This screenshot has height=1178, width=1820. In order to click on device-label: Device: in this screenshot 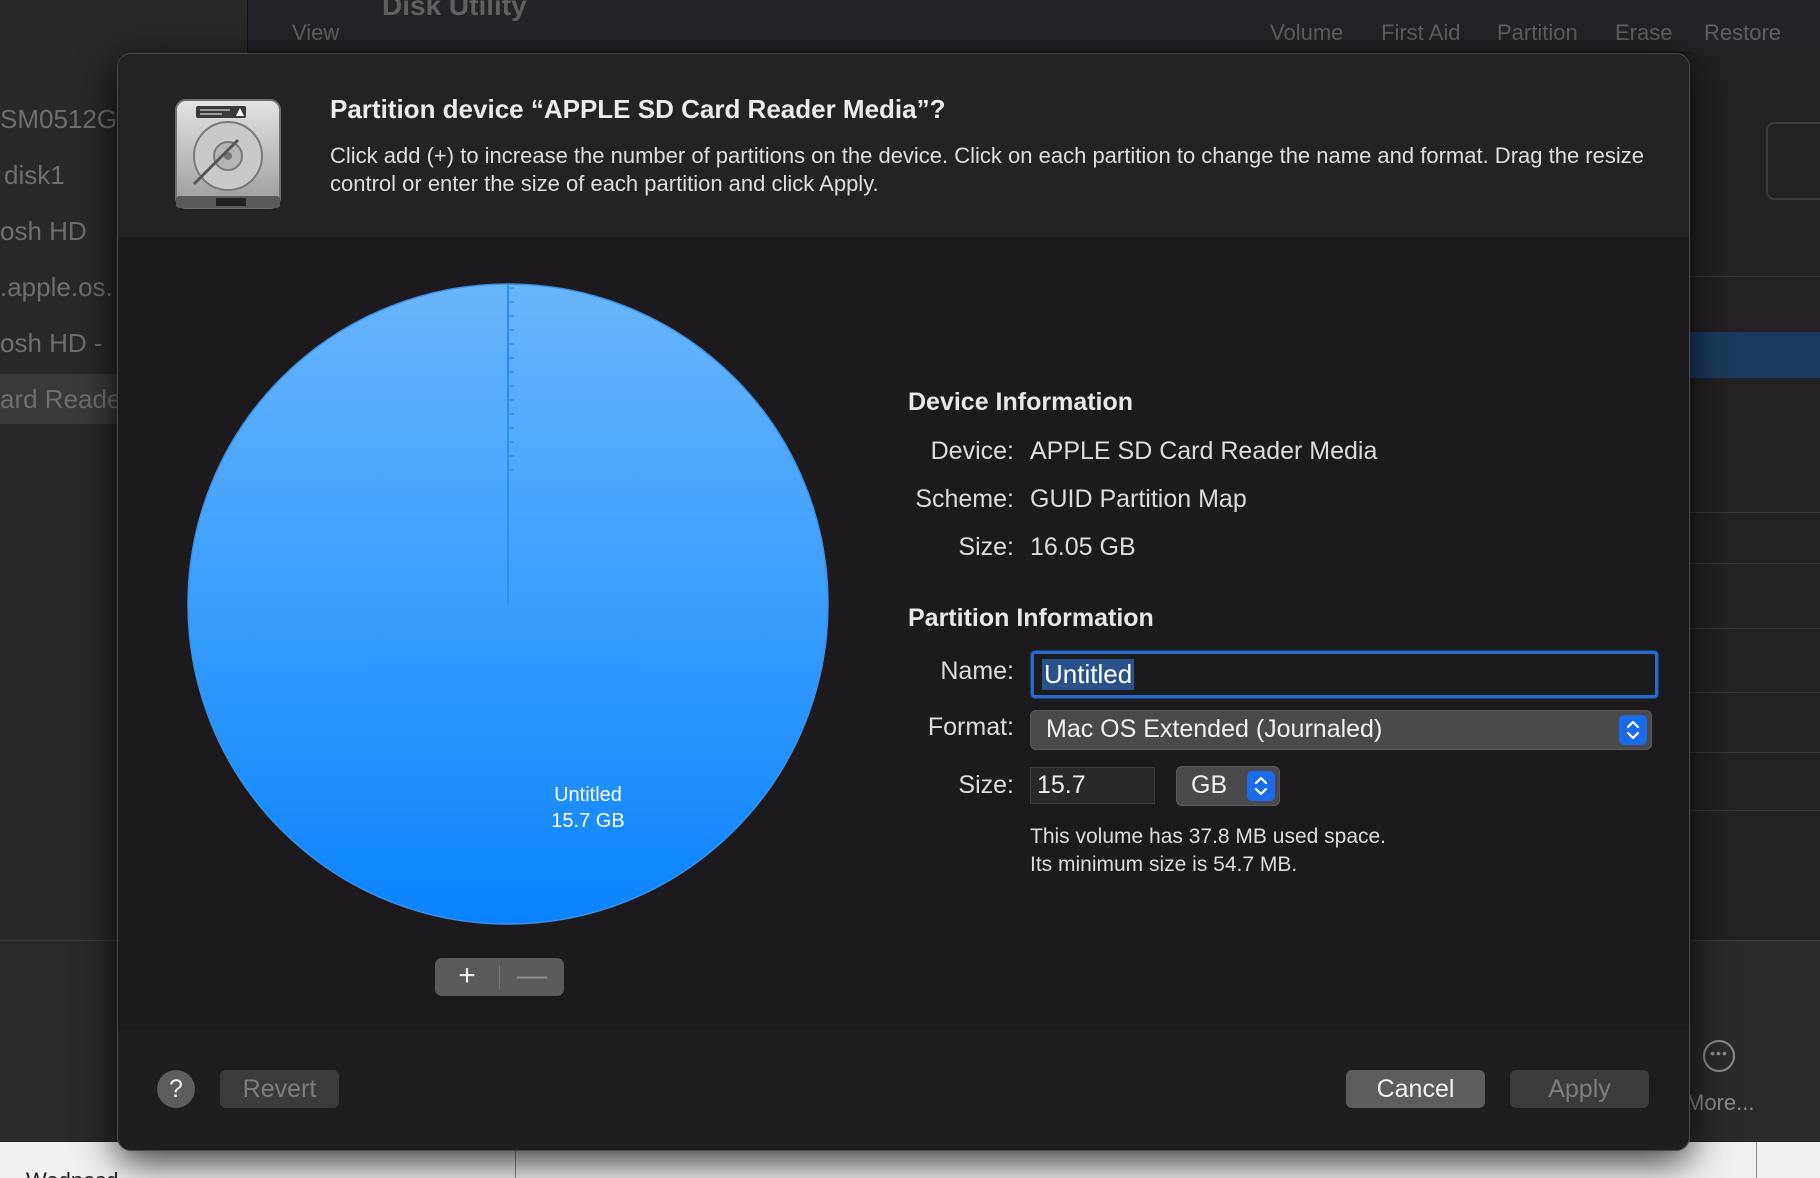, I will do `click(972, 451)`.